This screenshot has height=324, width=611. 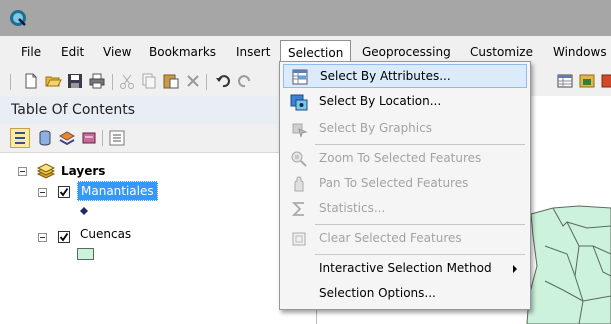 I want to click on cuencas-layer-label: Cuencas, so click(x=105, y=234).